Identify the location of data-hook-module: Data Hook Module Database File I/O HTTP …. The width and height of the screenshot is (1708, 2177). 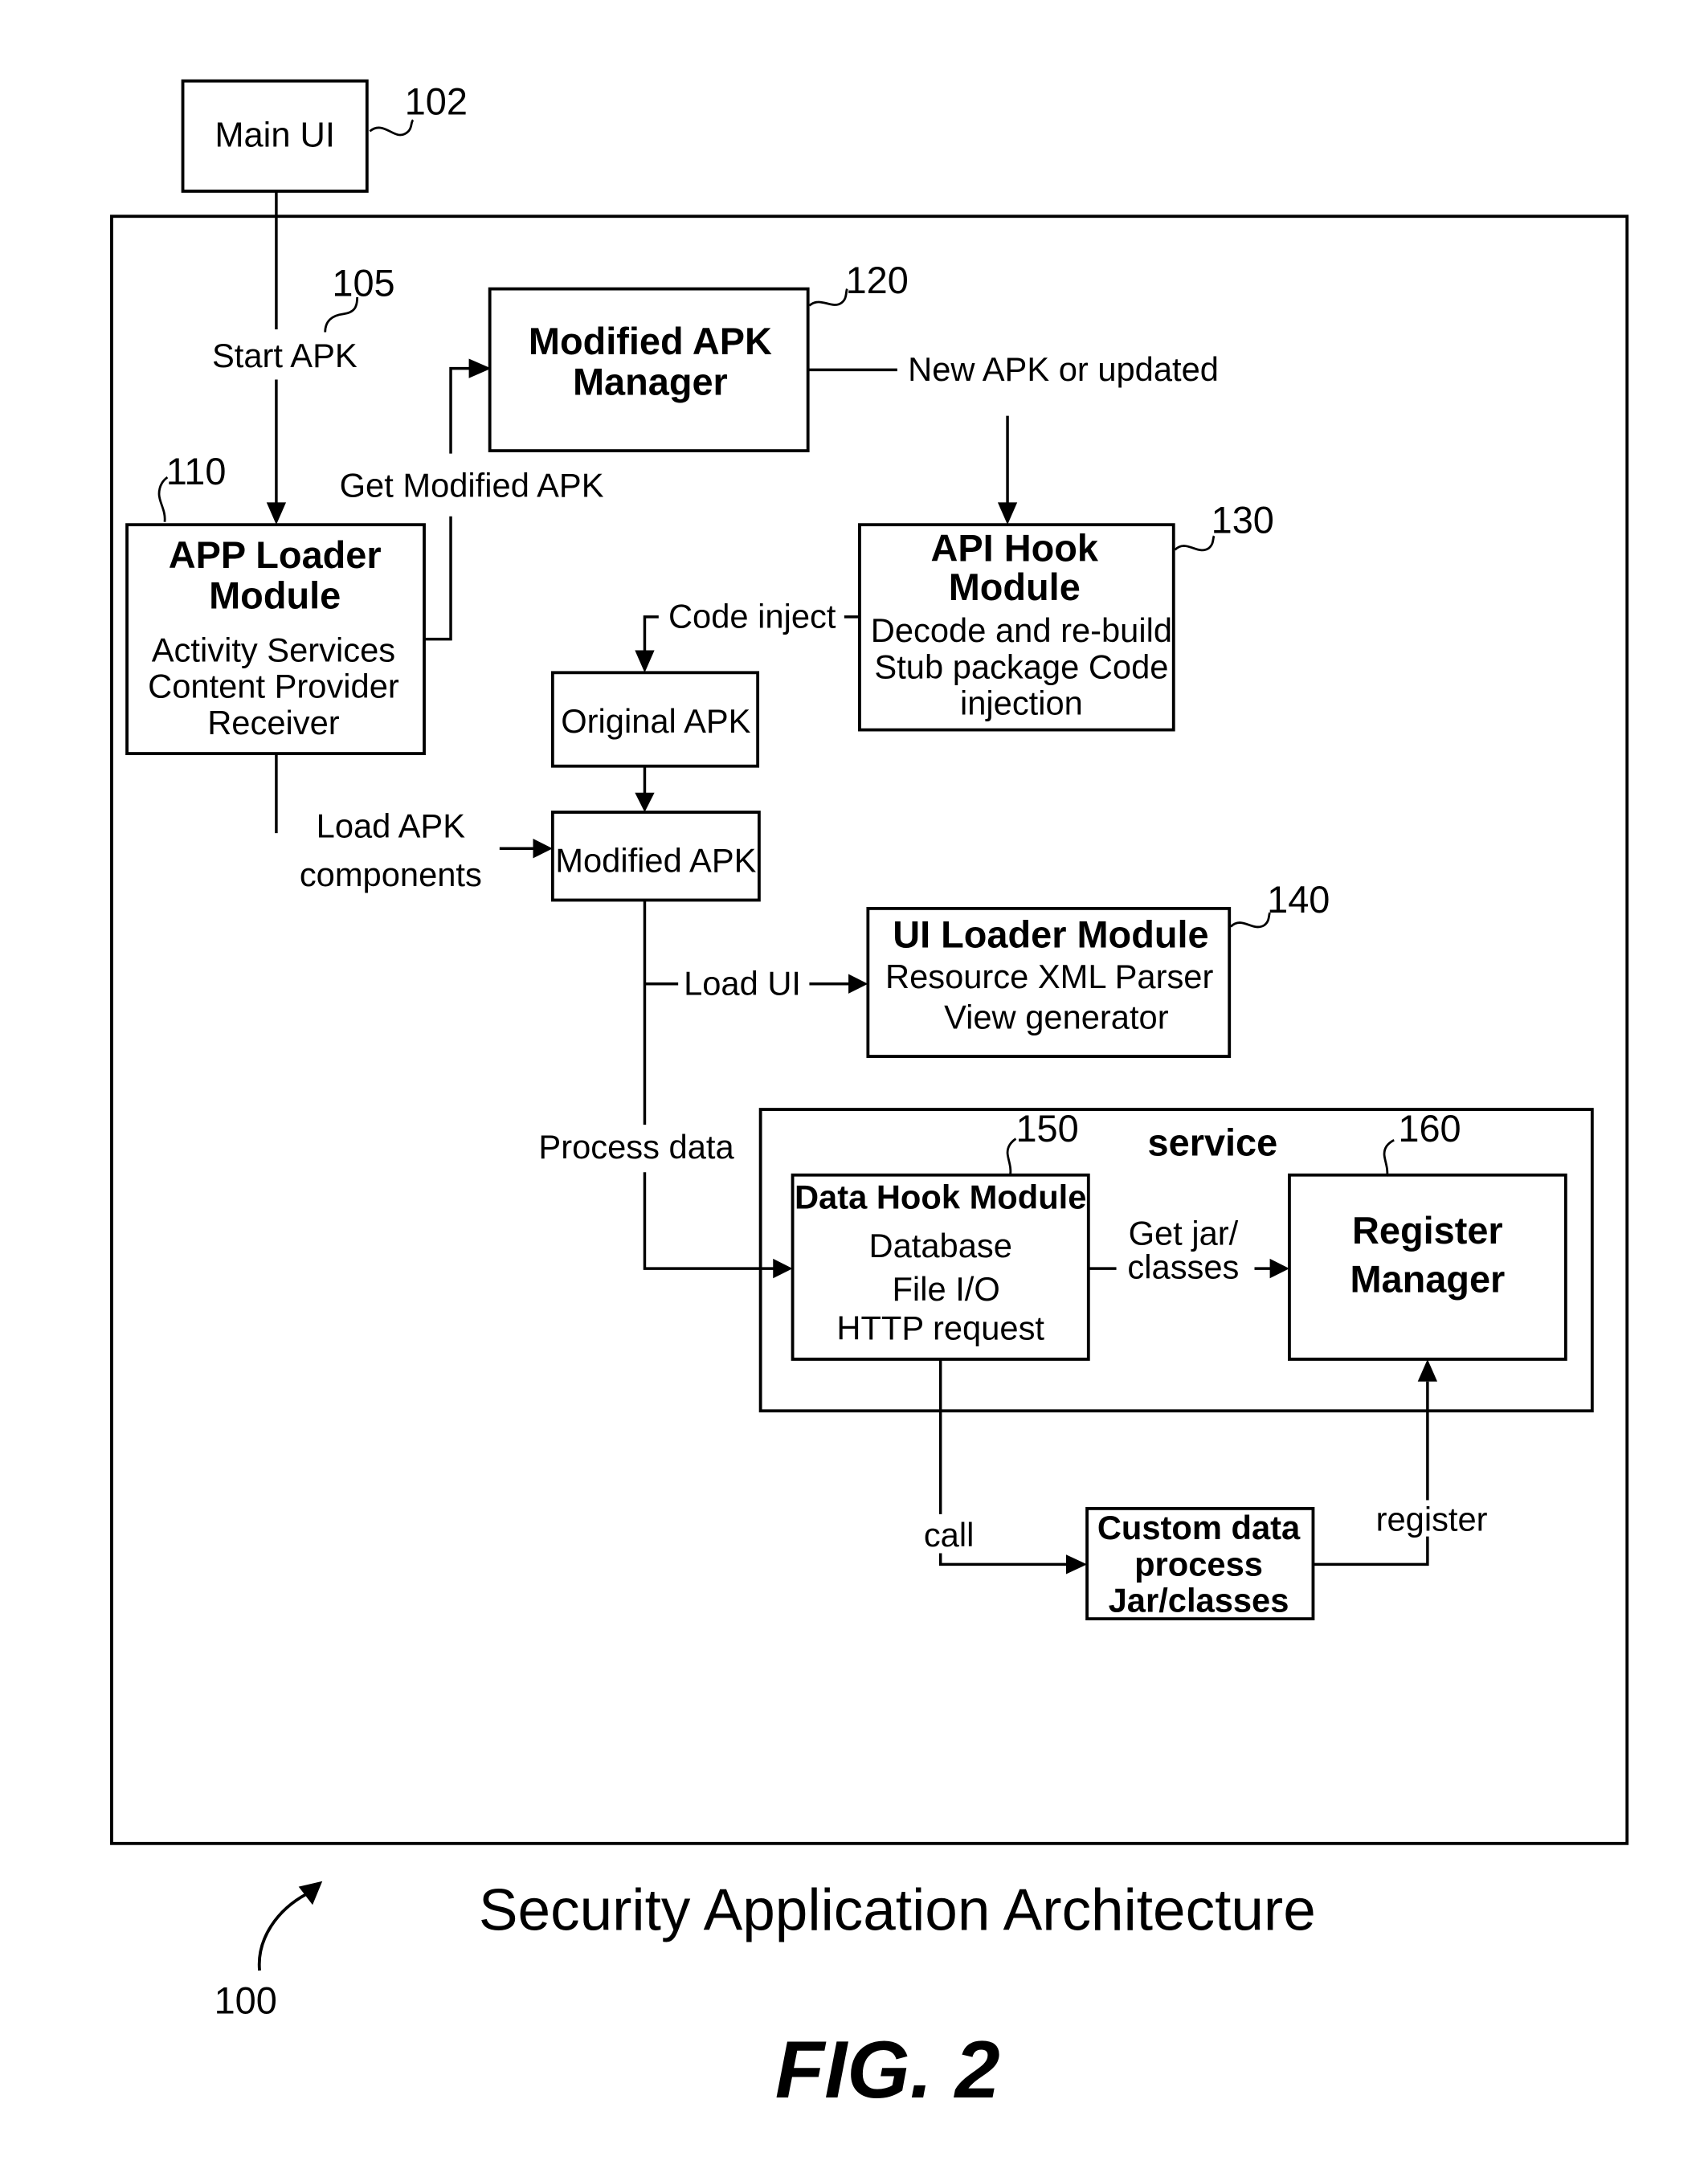
(940, 1267).